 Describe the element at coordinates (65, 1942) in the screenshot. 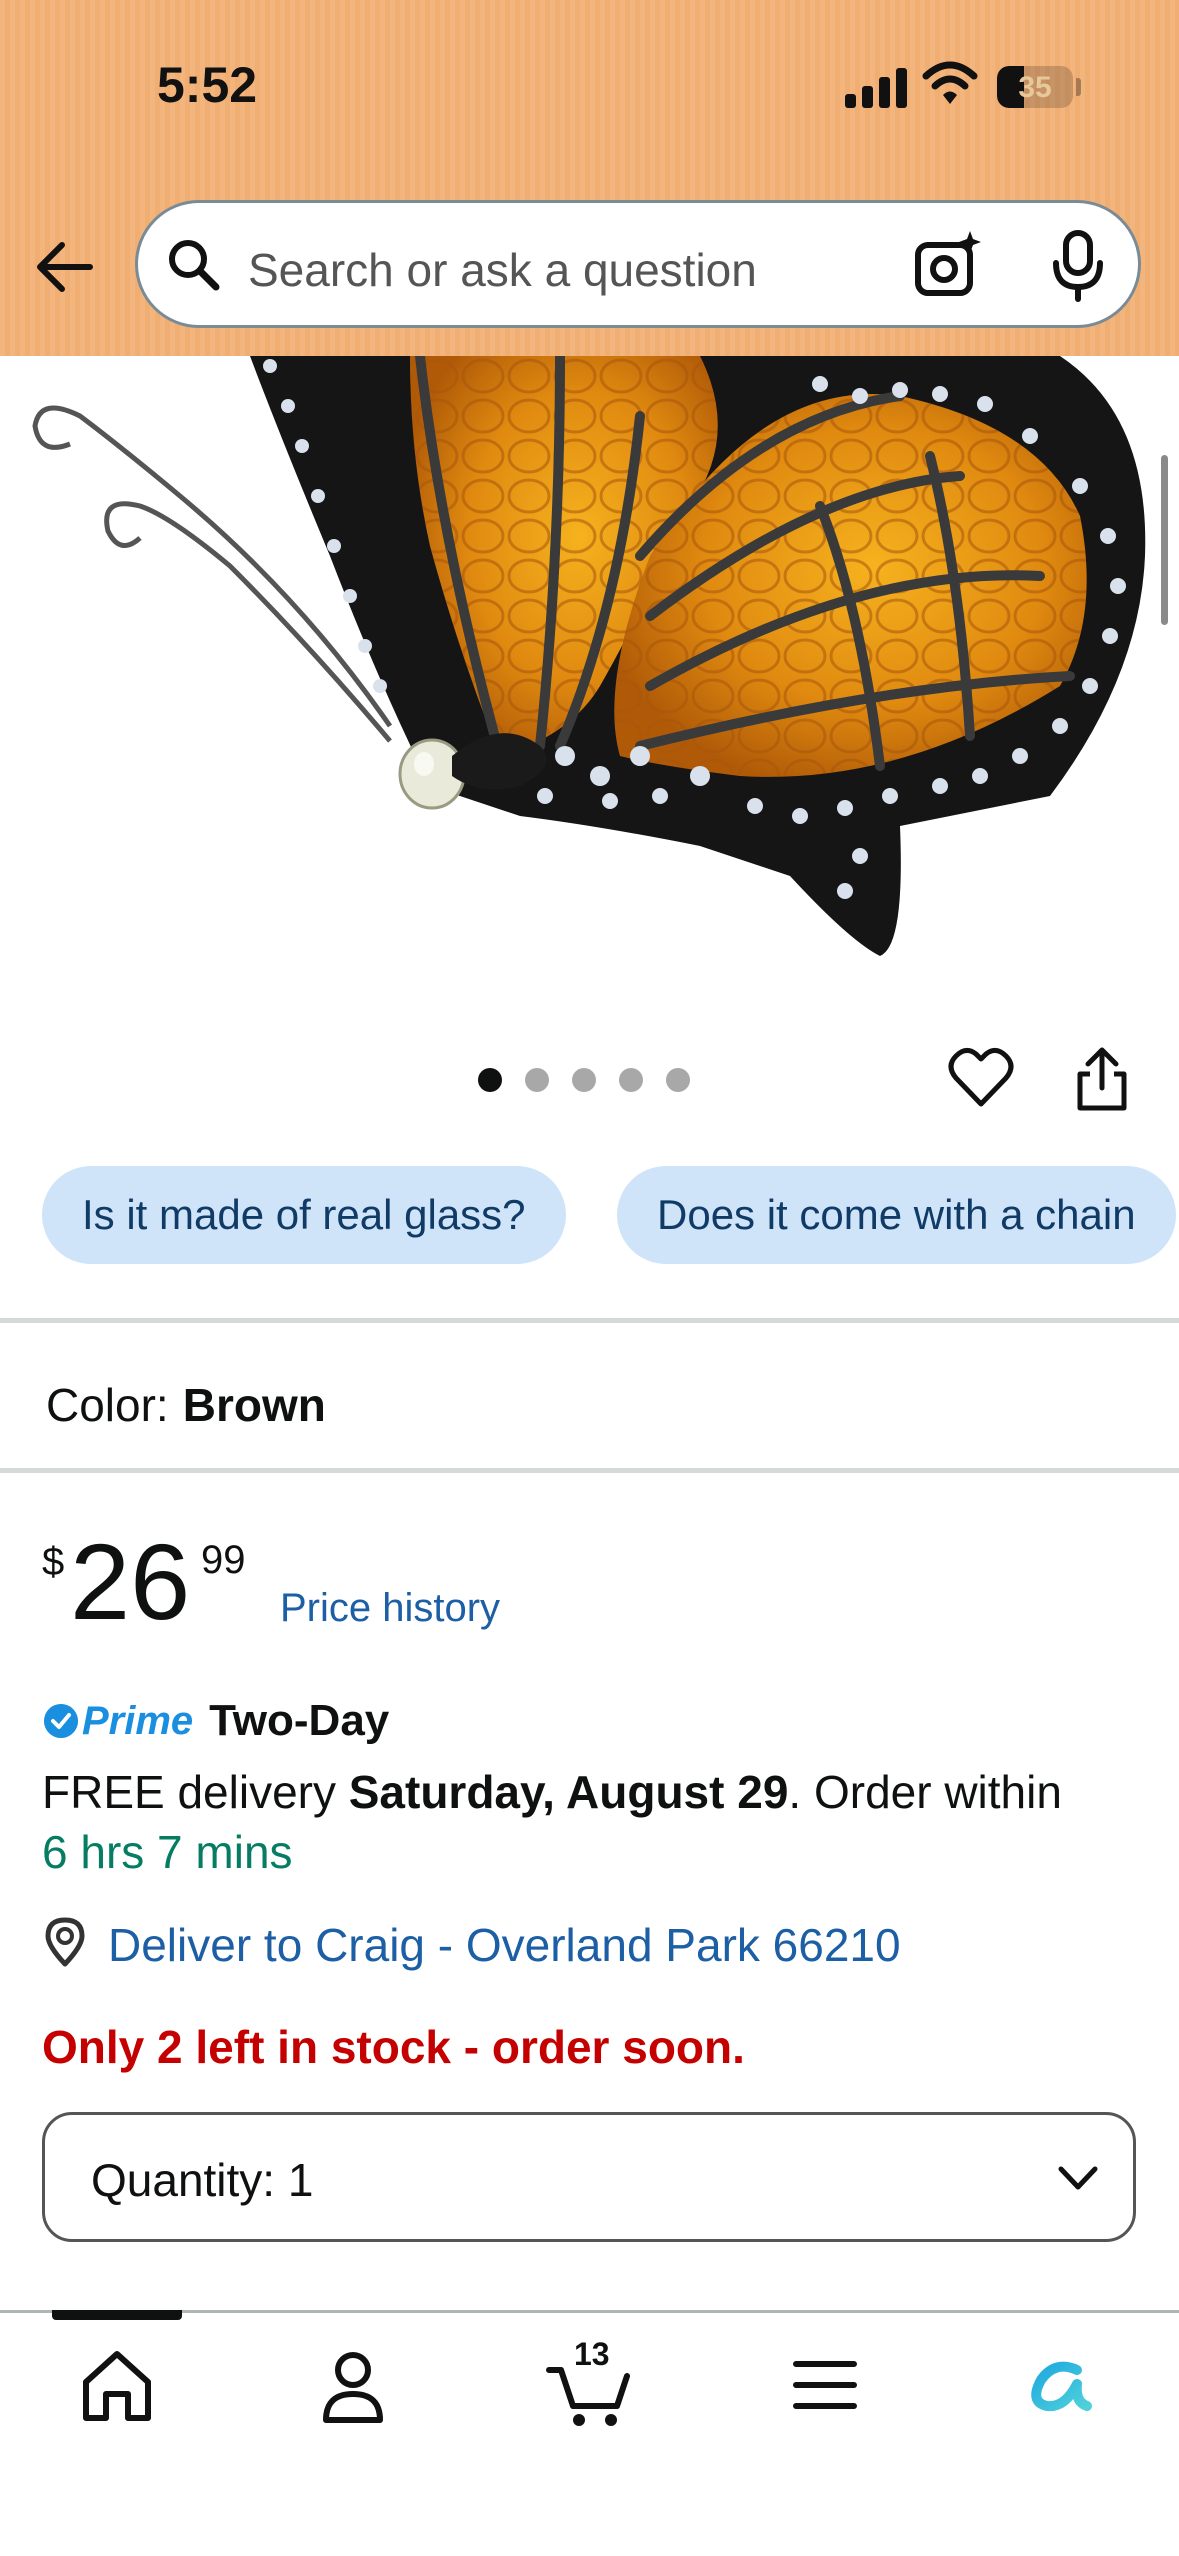

I see `location-pin-icon` at that location.